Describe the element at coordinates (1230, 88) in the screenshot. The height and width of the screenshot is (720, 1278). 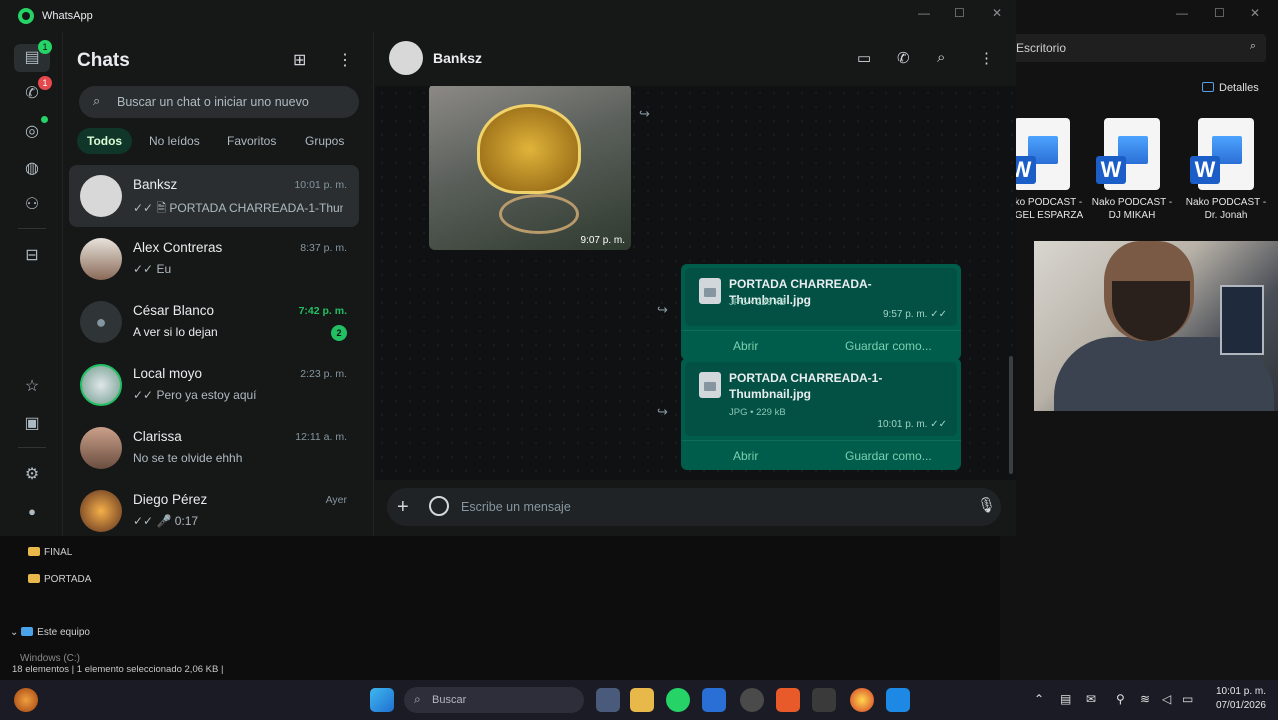
I see `details-button: Detalles` at that location.